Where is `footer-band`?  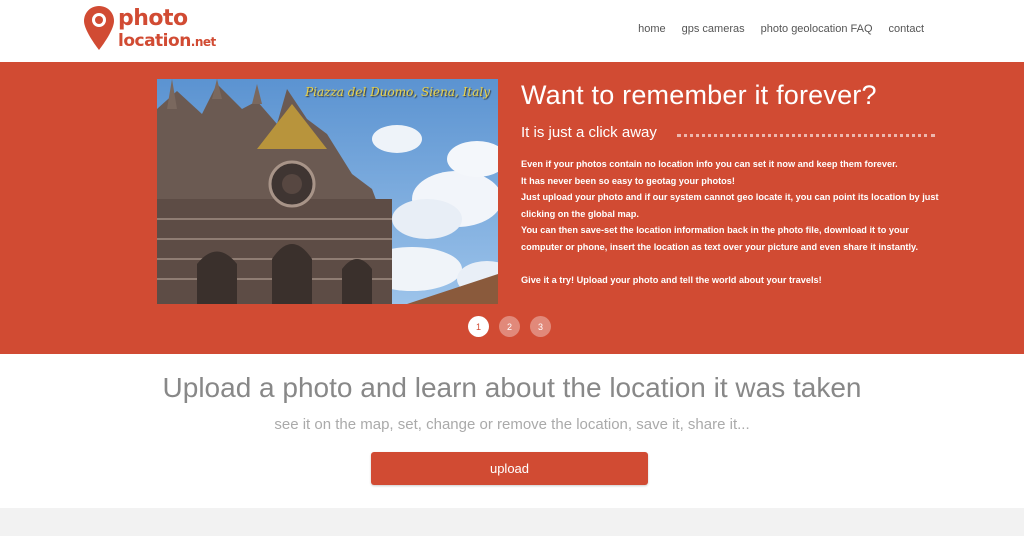 footer-band is located at coordinates (512, 522).